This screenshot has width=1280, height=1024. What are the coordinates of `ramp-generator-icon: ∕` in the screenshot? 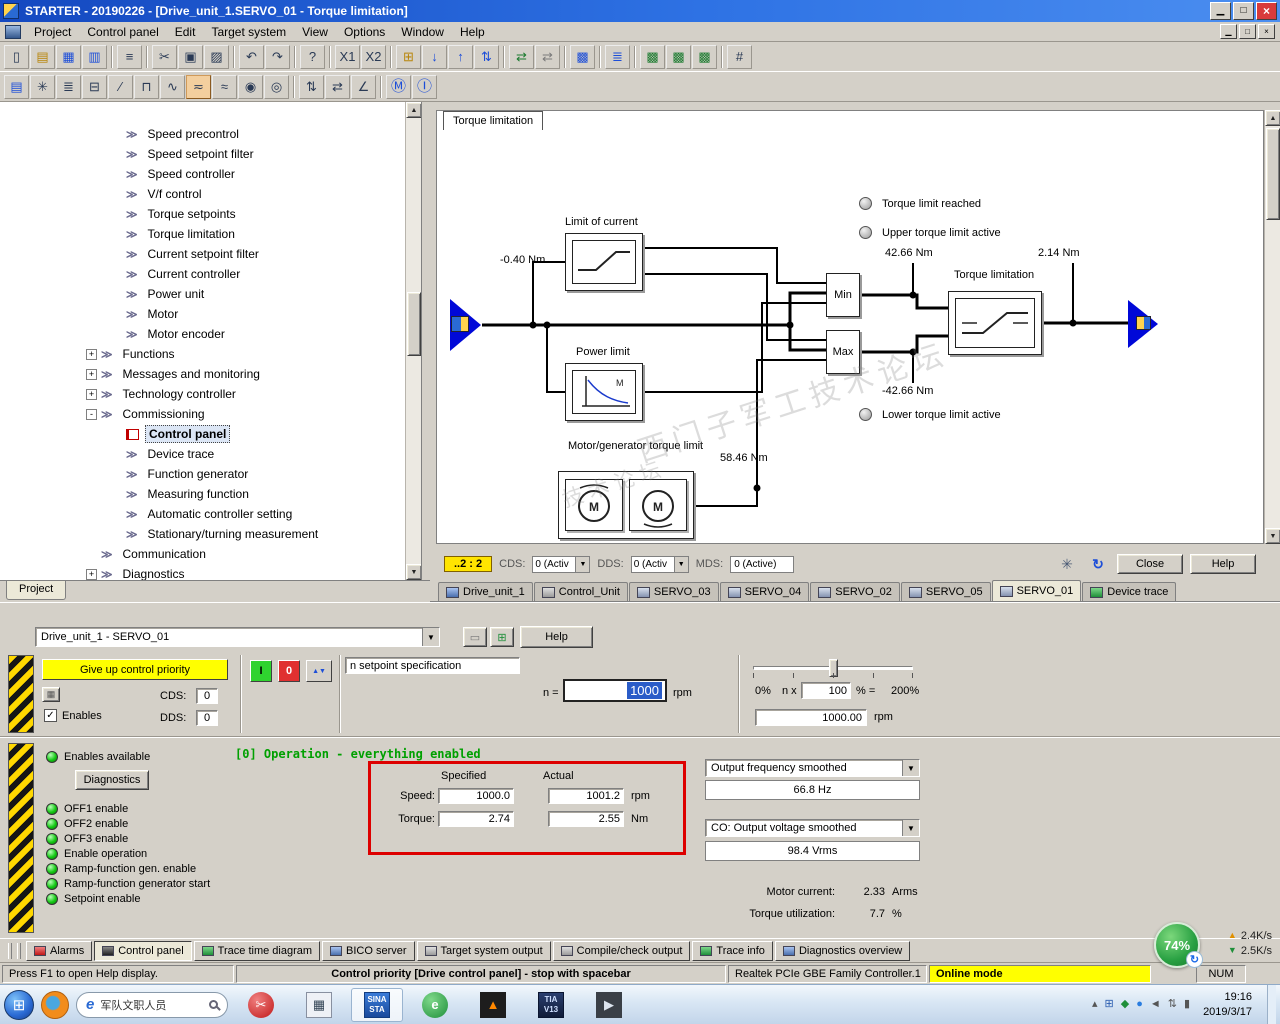 It's located at (120, 86).